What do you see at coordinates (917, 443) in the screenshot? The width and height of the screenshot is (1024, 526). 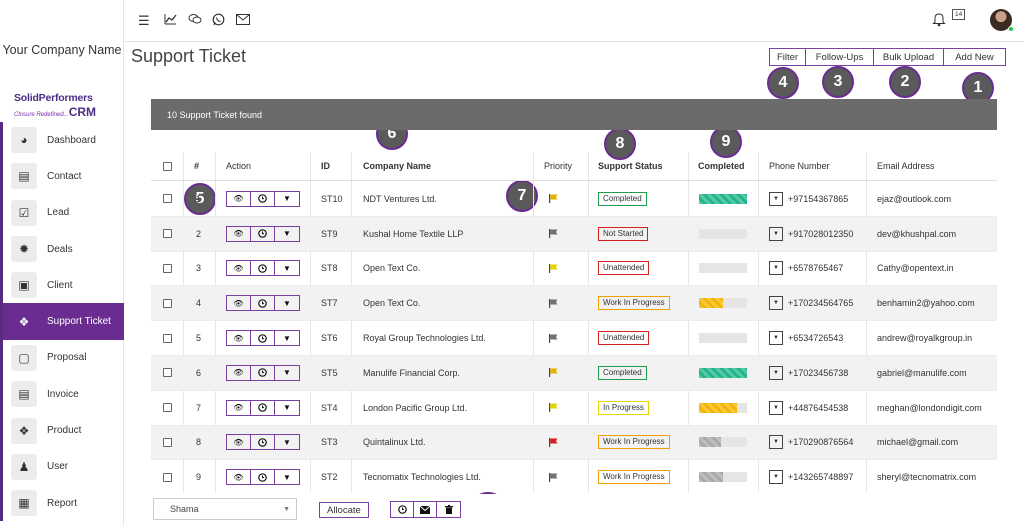 I see `row-email: michael@gmail.com` at bounding box center [917, 443].